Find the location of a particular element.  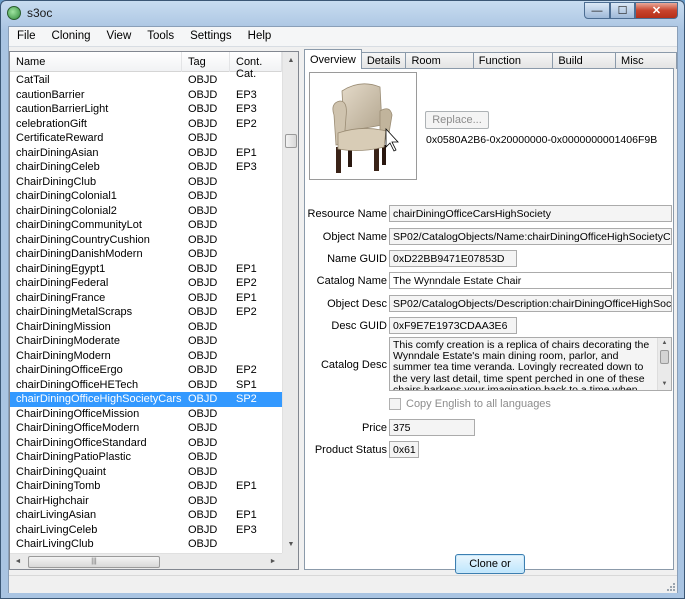

list-row: chairDiningAsian OBJD EP1 is located at coordinates (146, 153).